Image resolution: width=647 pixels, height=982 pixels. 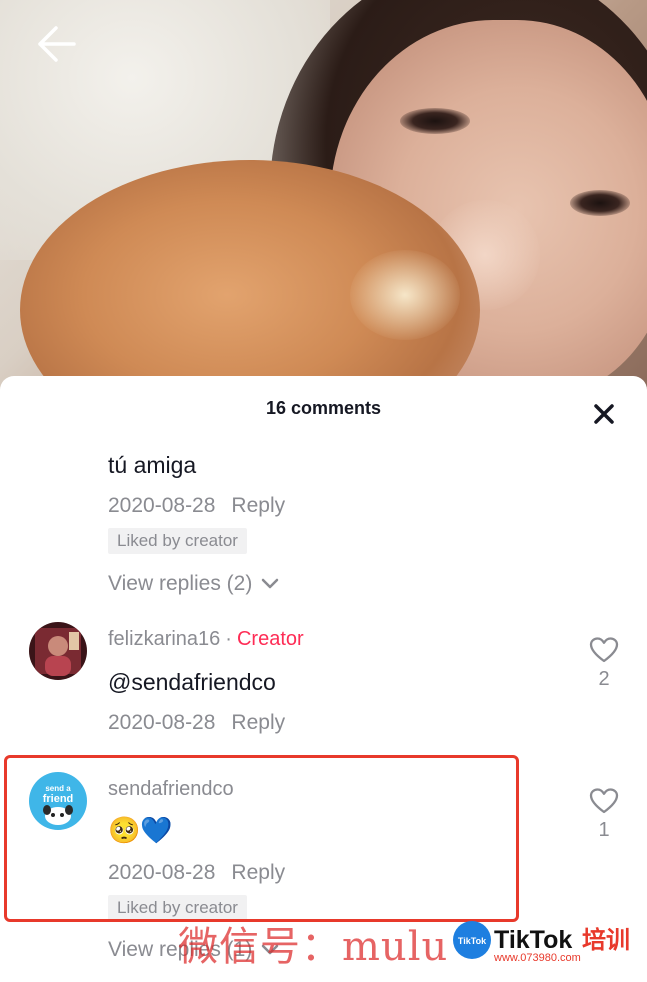 What do you see at coordinates (604, 679) in the screenshot?
I see `like-count: 2` at bounding box center [604, 679].